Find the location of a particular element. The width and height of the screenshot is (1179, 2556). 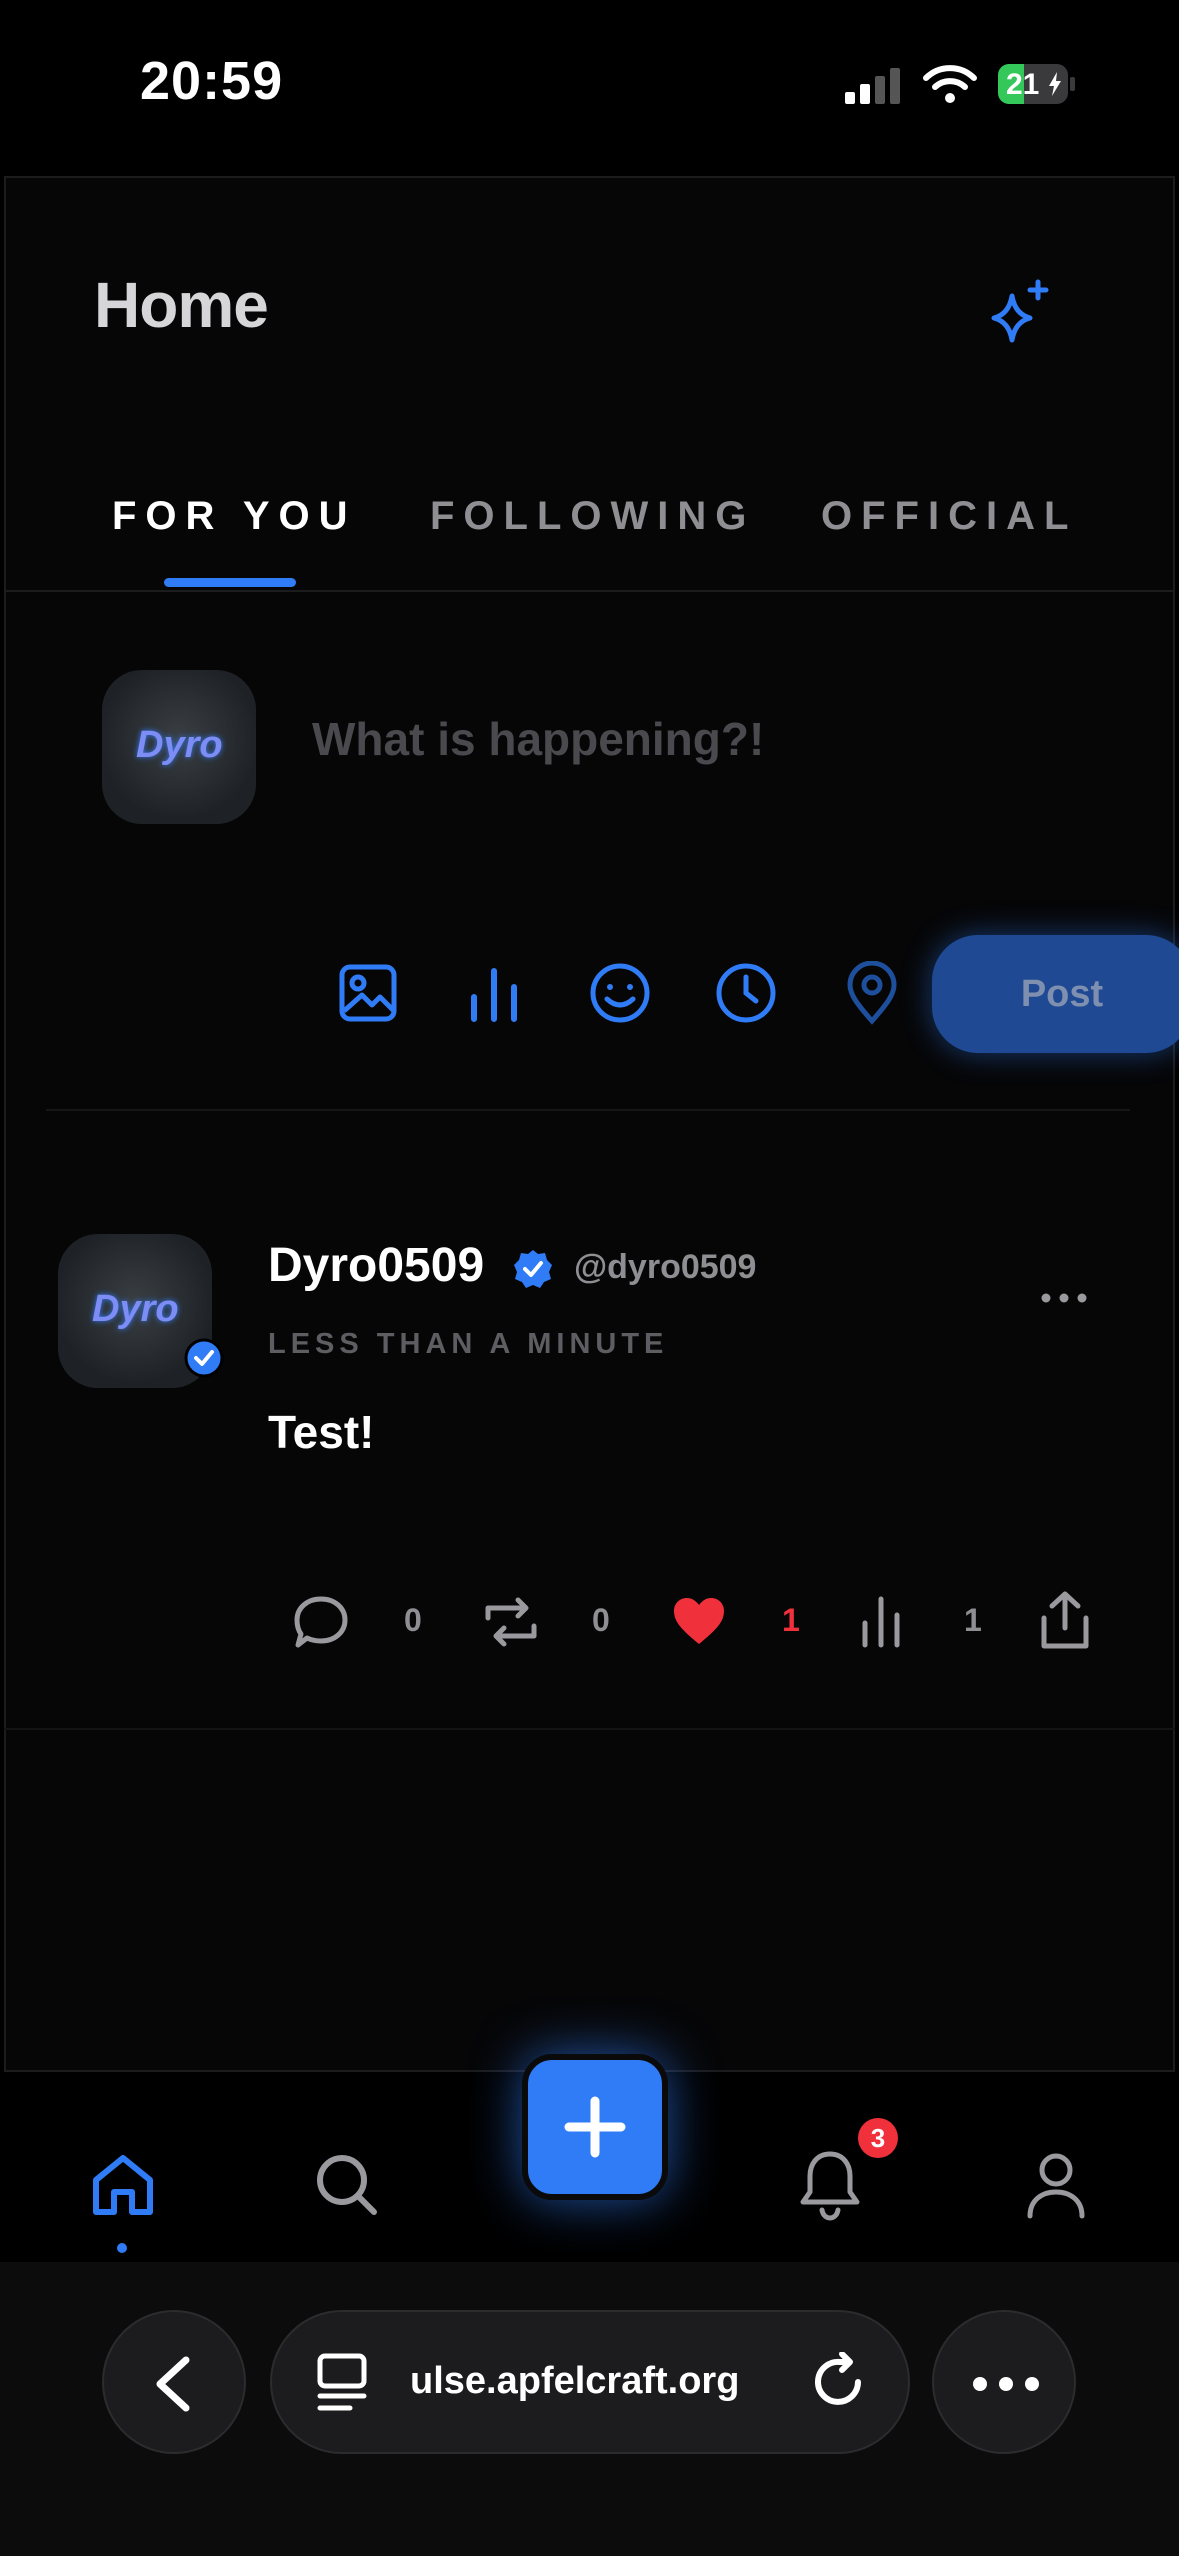

location-icon is located at coordinates (872, 992).